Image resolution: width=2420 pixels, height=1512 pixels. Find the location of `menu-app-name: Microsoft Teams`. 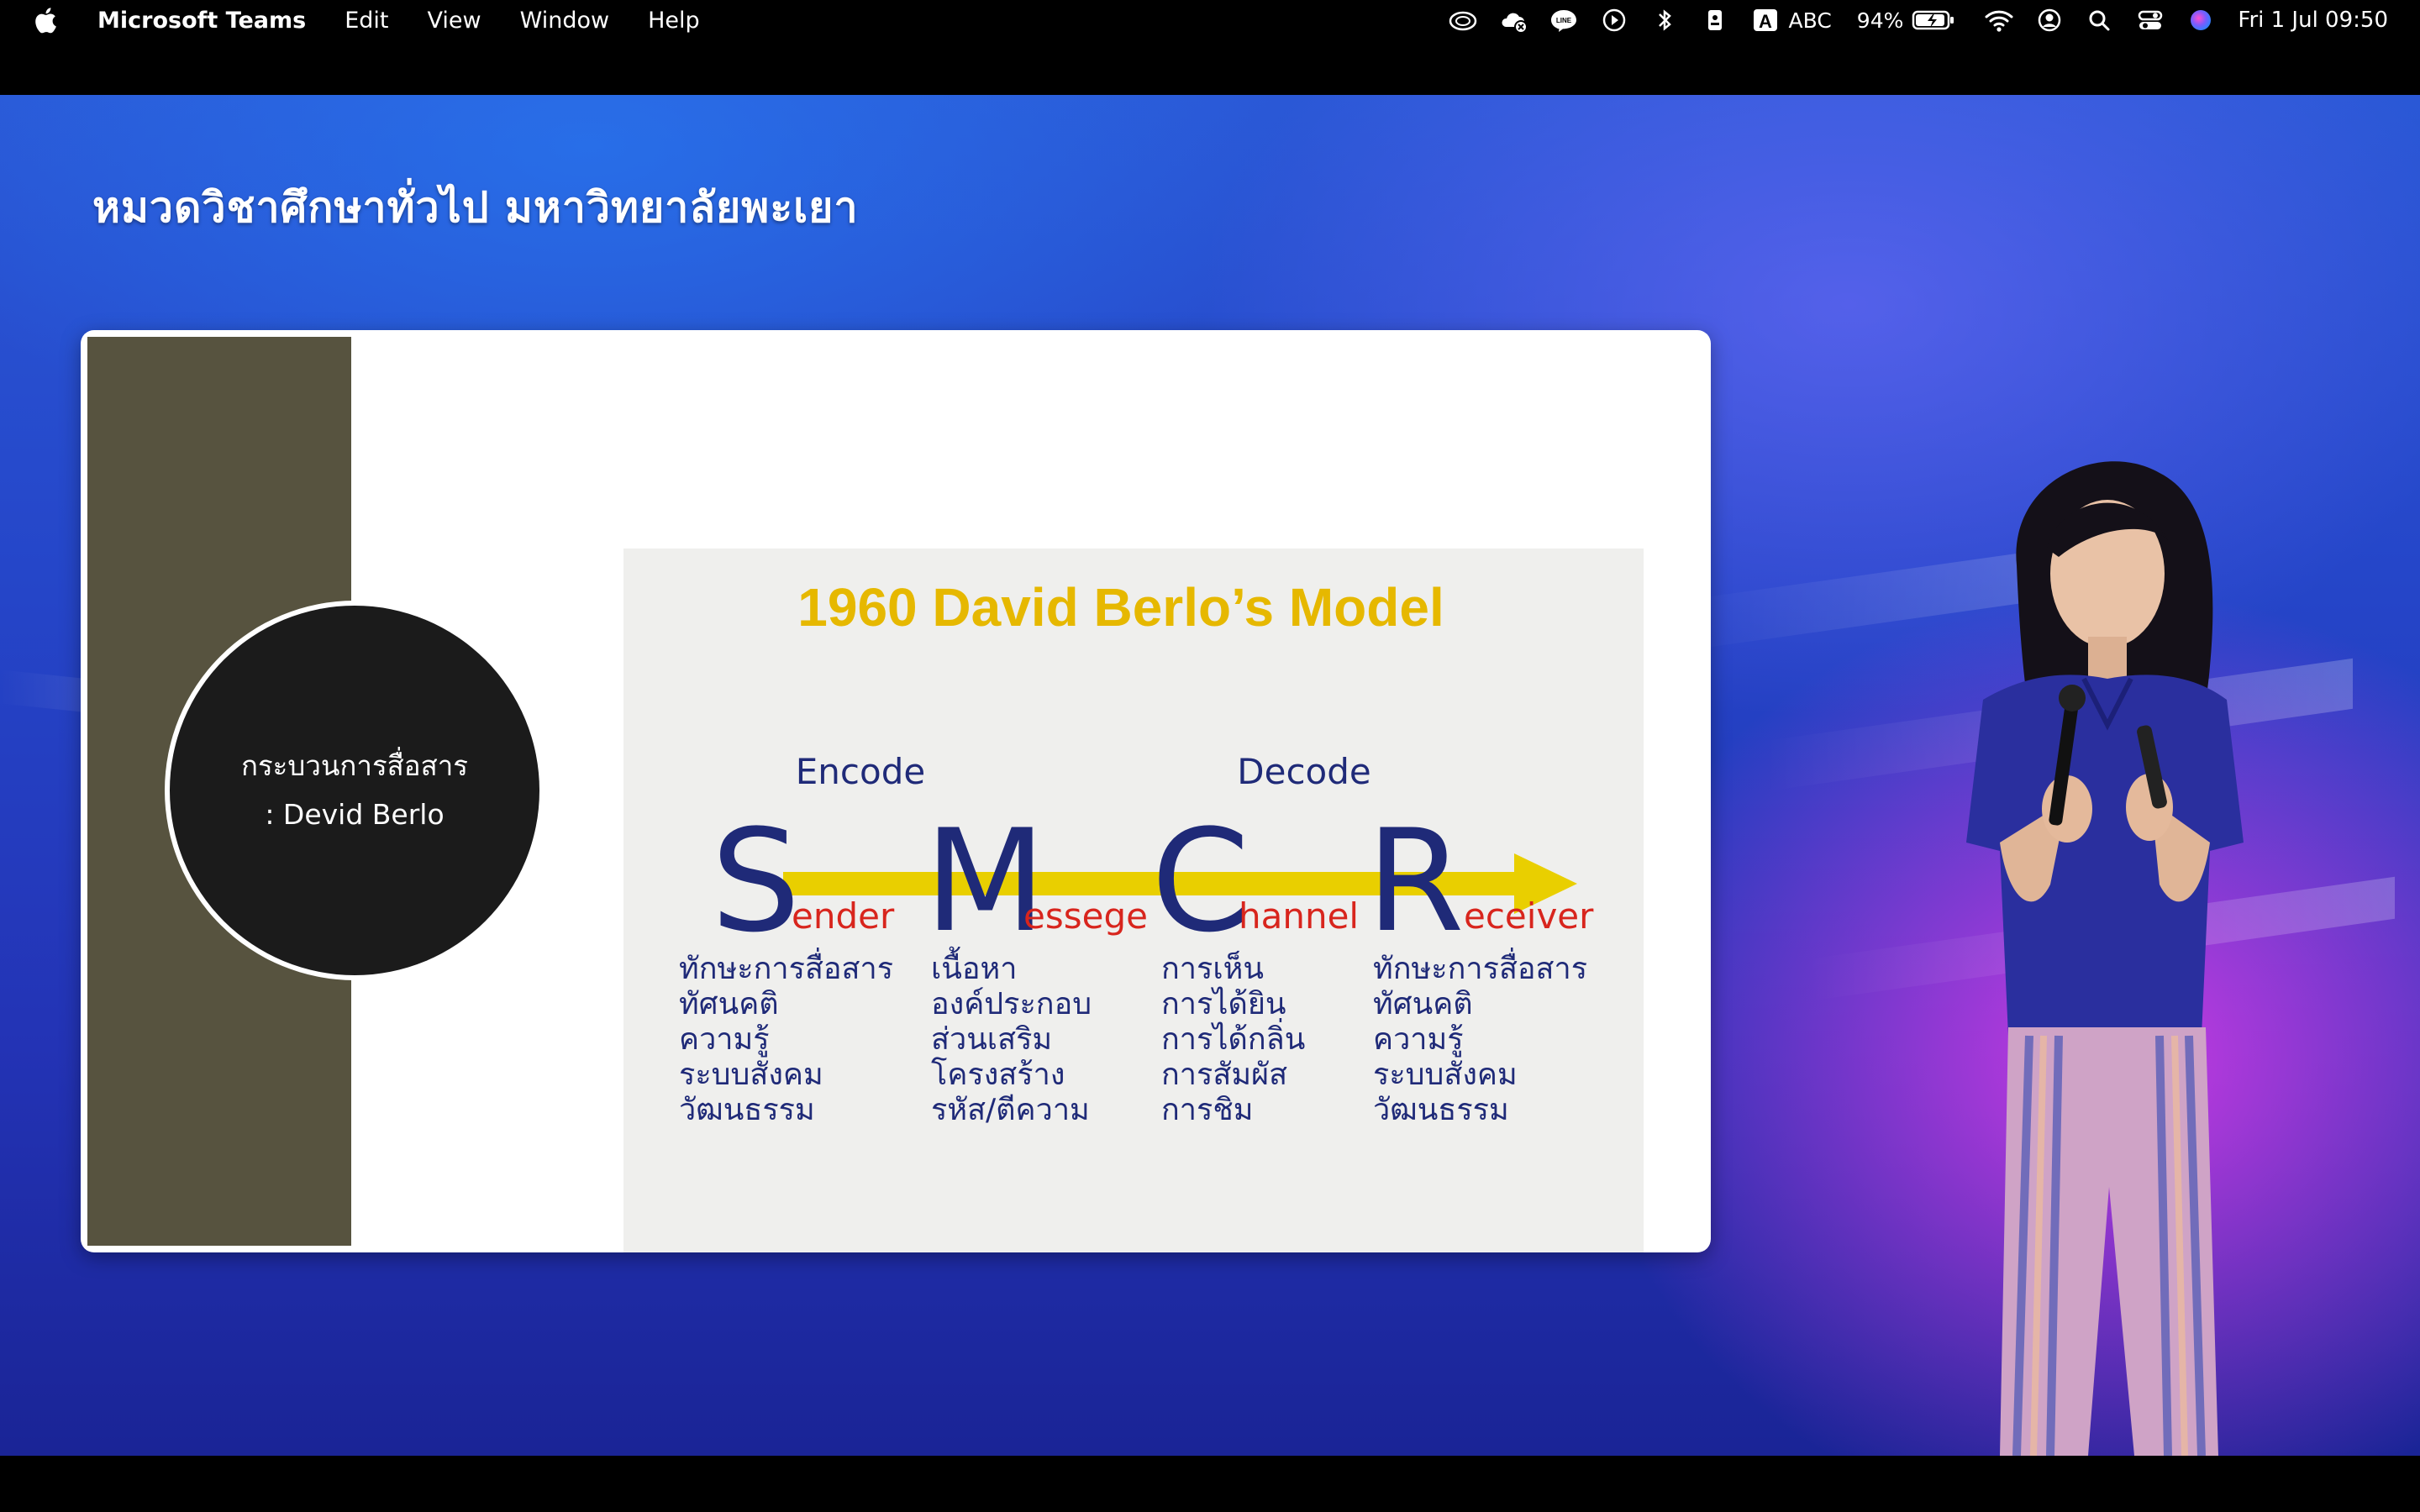

menu-app-name: Microsoft Teams is located at coordinates (202, 21).